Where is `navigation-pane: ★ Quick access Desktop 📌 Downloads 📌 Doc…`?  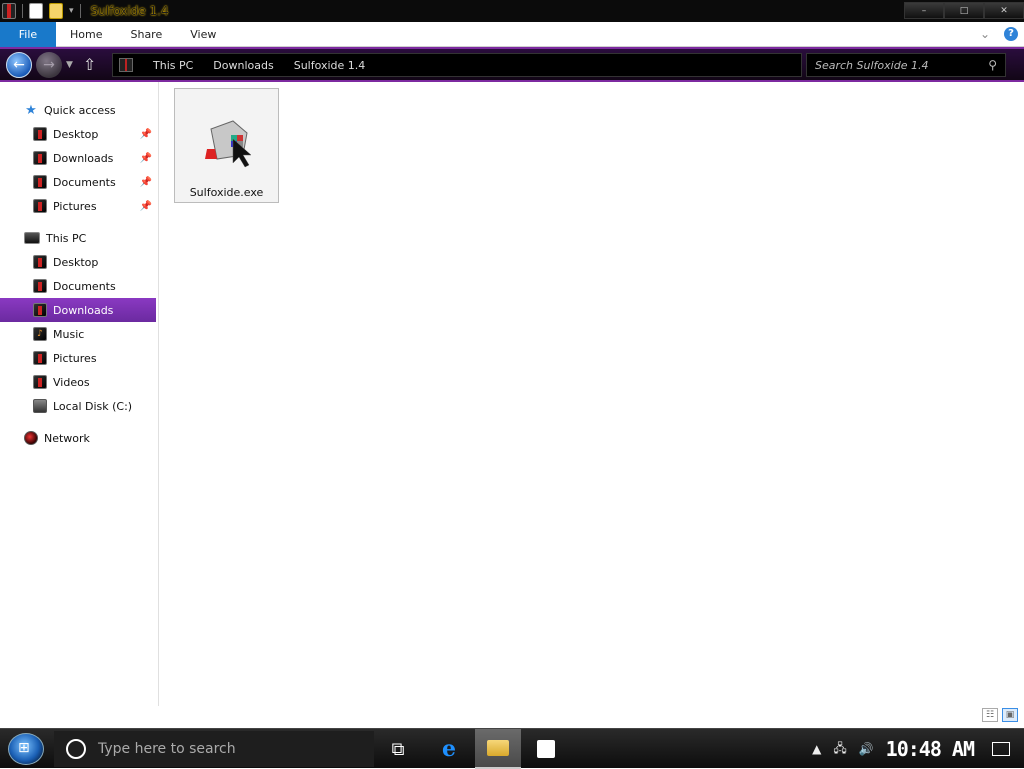 navigation-pane: ★ Quick access Desktop 📌 Downloads 📌 Doc… is located at coordinates (79, 394).